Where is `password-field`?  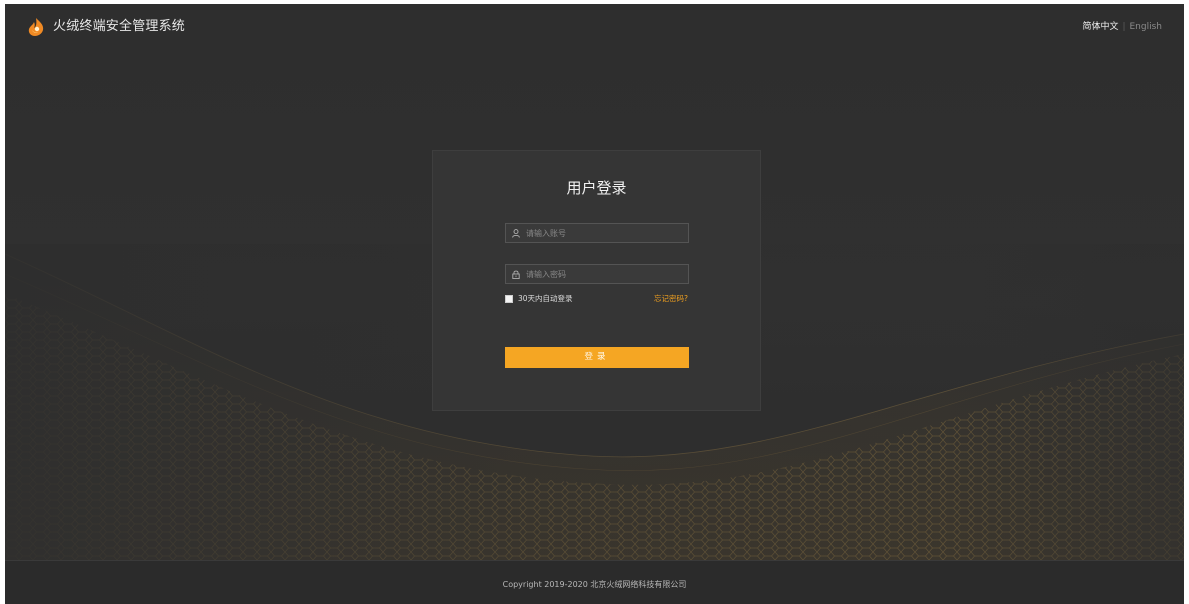 password-field is located at coordinates (597, 274).